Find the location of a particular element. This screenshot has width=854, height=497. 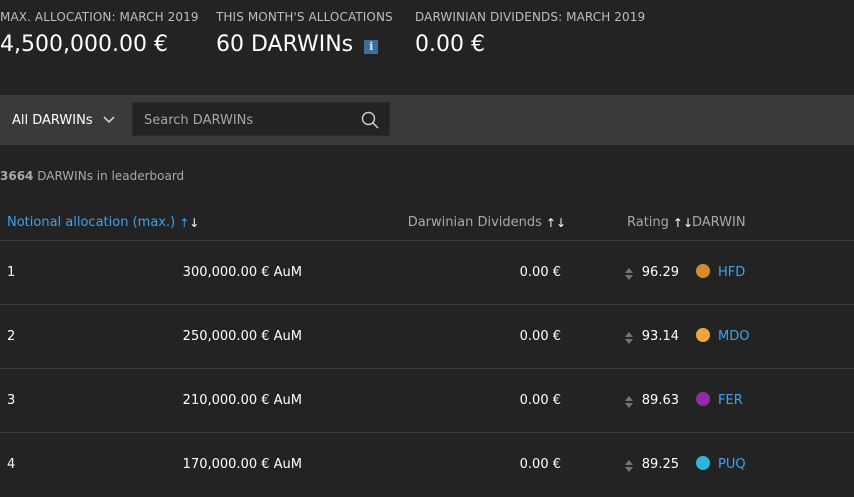

chevron-down-icon is located at coordinates (109, 120).